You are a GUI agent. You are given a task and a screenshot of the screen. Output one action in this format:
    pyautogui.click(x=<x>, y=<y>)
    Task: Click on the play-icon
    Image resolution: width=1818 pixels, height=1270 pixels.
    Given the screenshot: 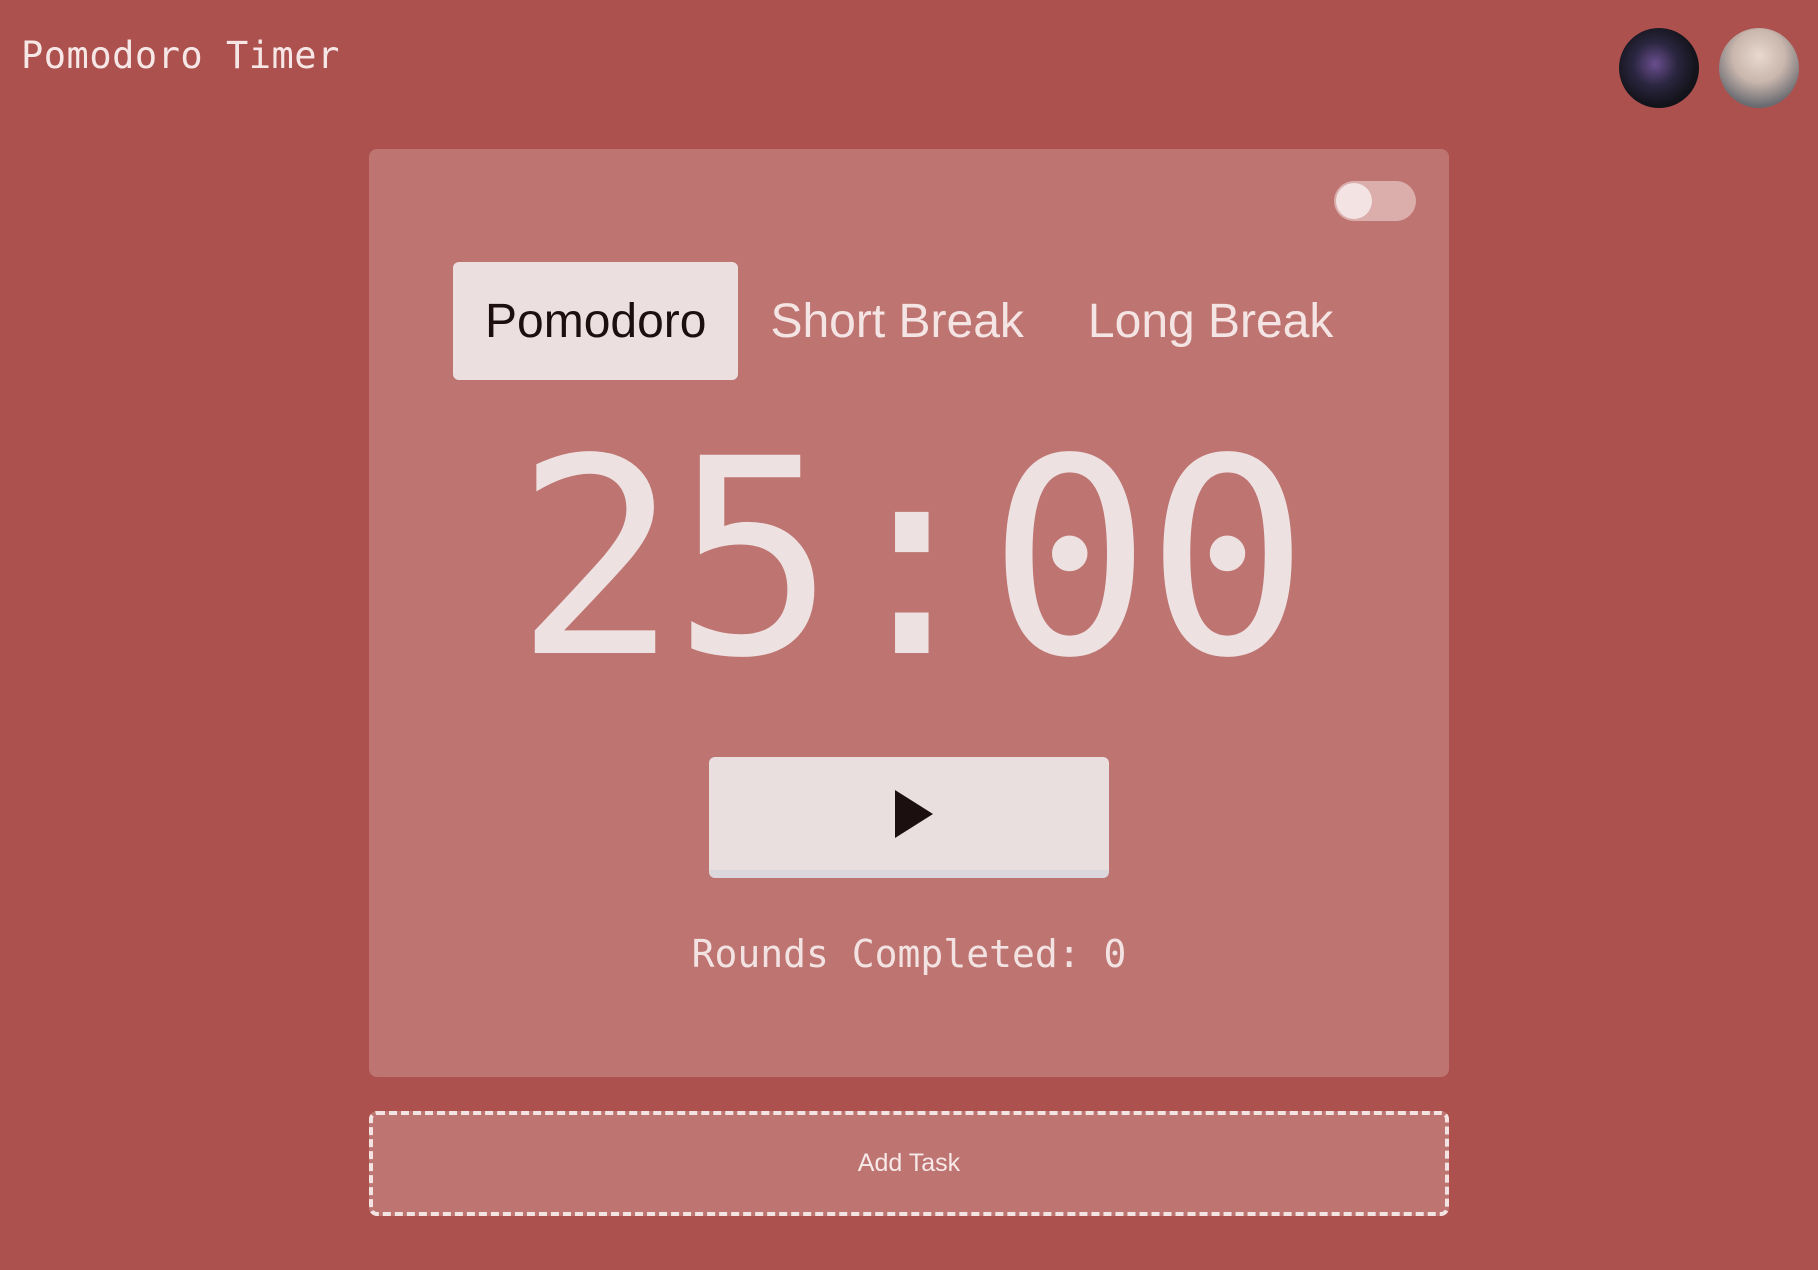 What is the action you would take?
    pyautogui.click(x=914, y=814)
    